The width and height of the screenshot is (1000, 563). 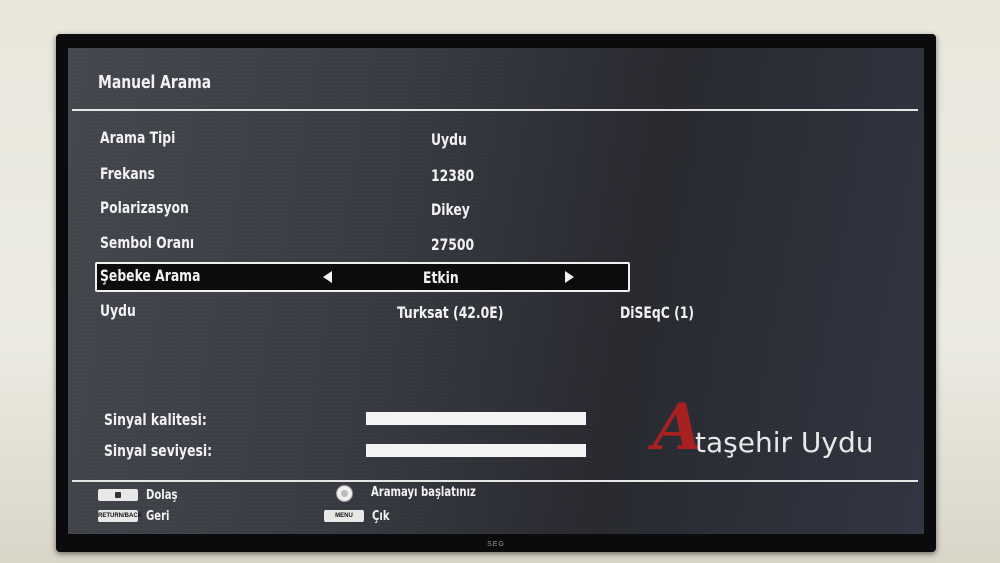 I want to click on navigate-key-icon, so click(x=118, y=495).